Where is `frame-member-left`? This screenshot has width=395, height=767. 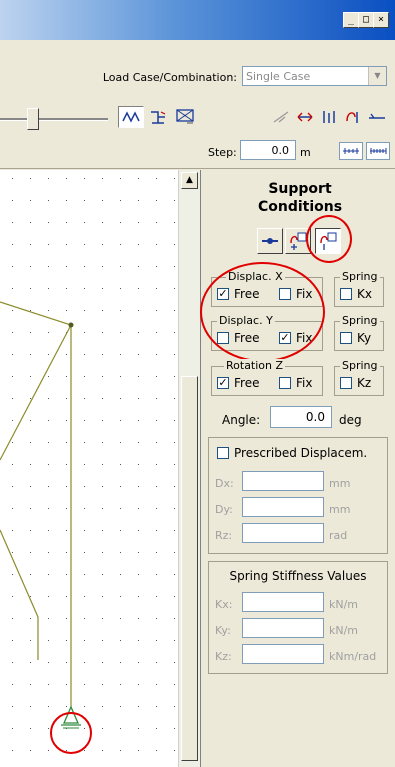
frame-member-left is located at coordinates (19, 594).